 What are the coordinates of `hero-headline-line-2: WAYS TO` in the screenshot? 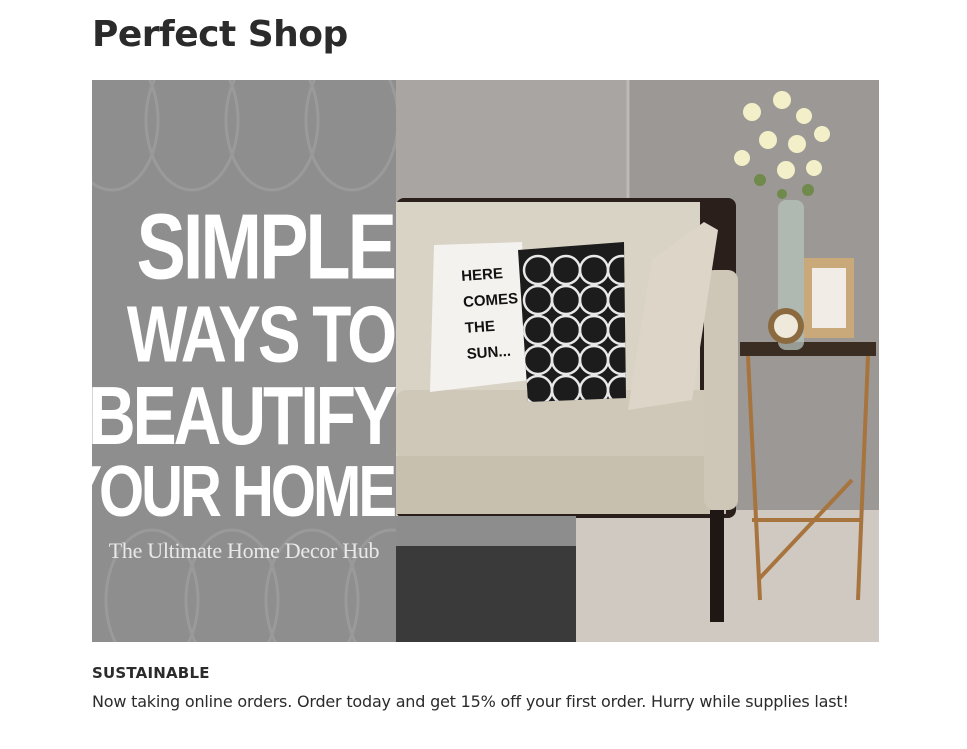 It's located at (261, 334).